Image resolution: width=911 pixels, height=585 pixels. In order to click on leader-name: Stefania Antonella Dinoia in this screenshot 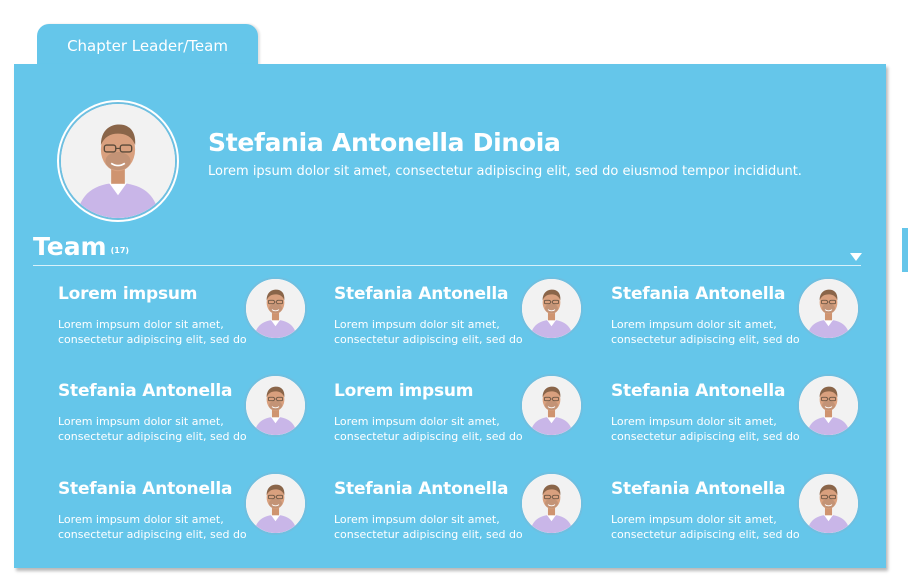, I will do `click(384, 142)`.